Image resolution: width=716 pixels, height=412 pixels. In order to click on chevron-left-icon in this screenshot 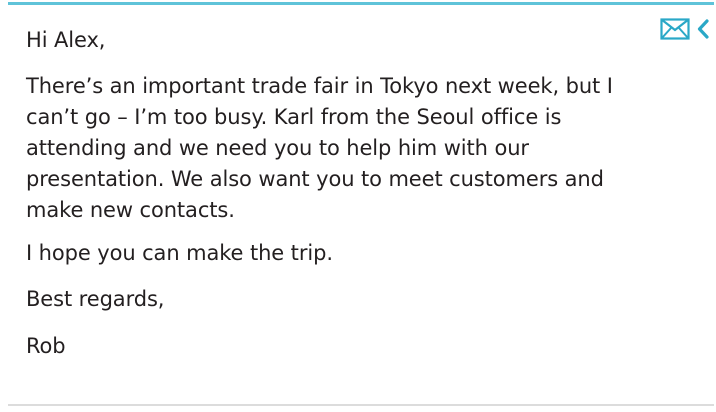, I will do `click(703, 29)`.